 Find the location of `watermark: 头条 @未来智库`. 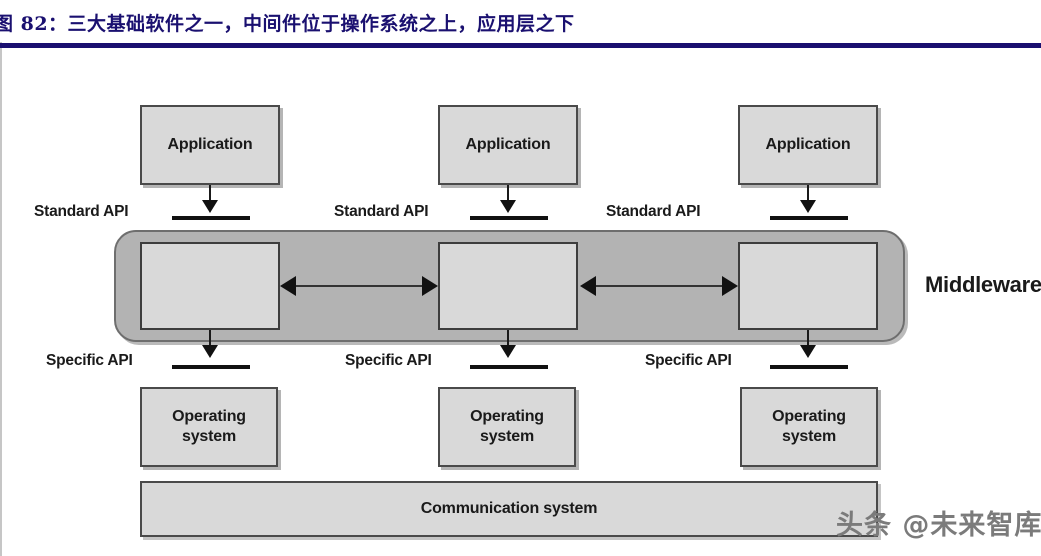

watermark: 头条 @未来智库 is located at coordinates (938, 525).